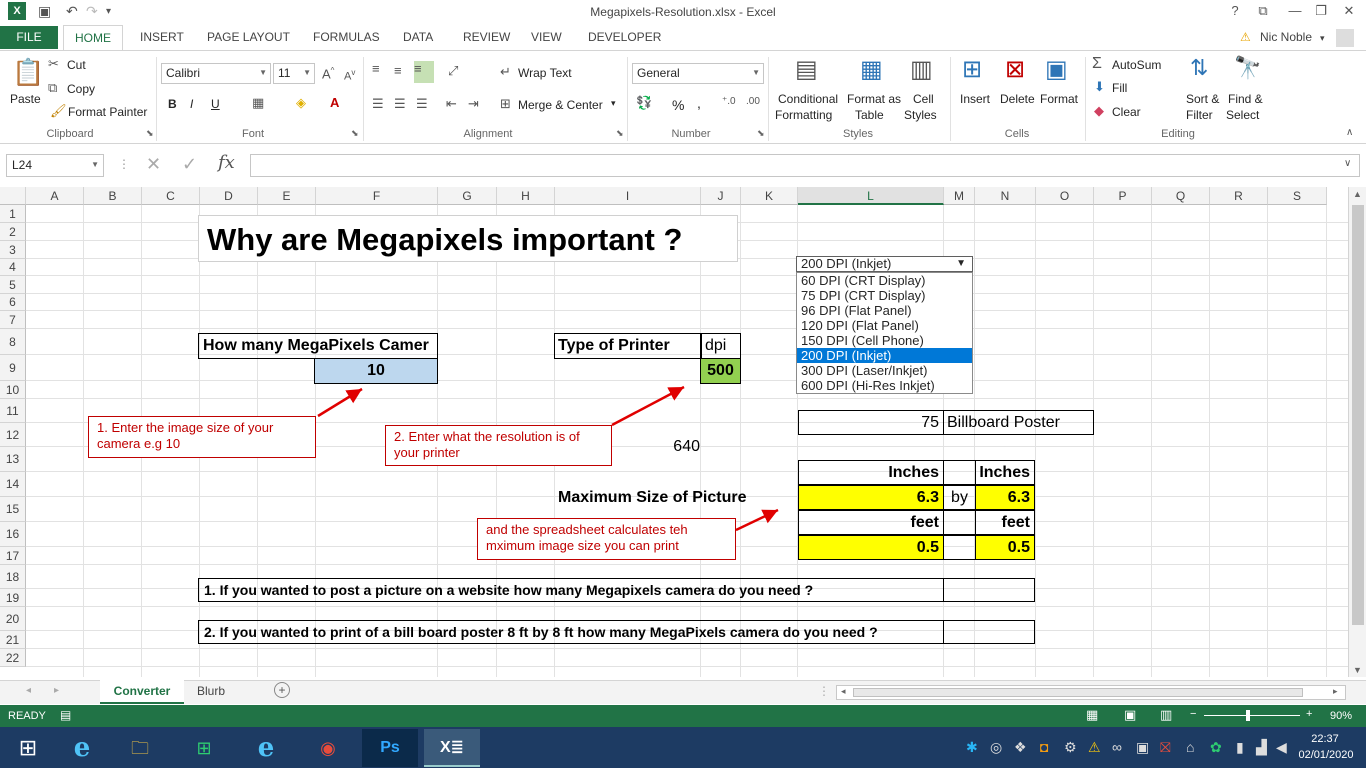 The image size is (1366, 768). What do you see at coordinates (1165, 747) in the screenshot?
I see `tray-icon-9: ⛝` at bounding box center [1165, 747].